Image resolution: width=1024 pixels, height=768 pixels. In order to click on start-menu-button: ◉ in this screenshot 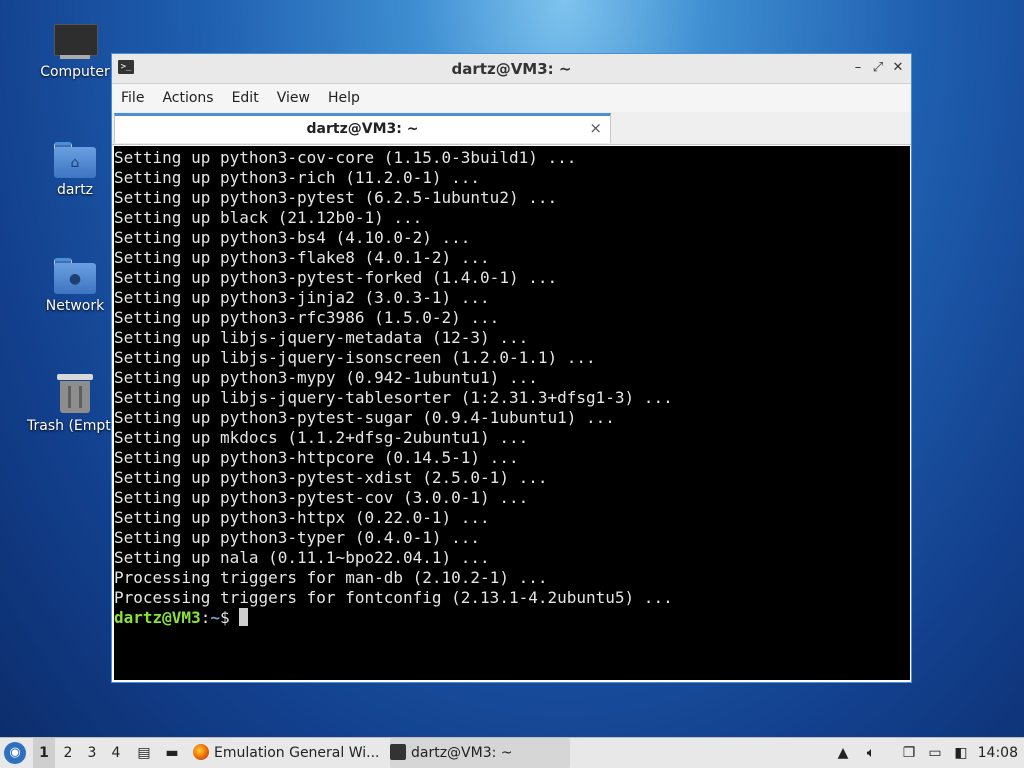, I will do `click(16, 753)`.